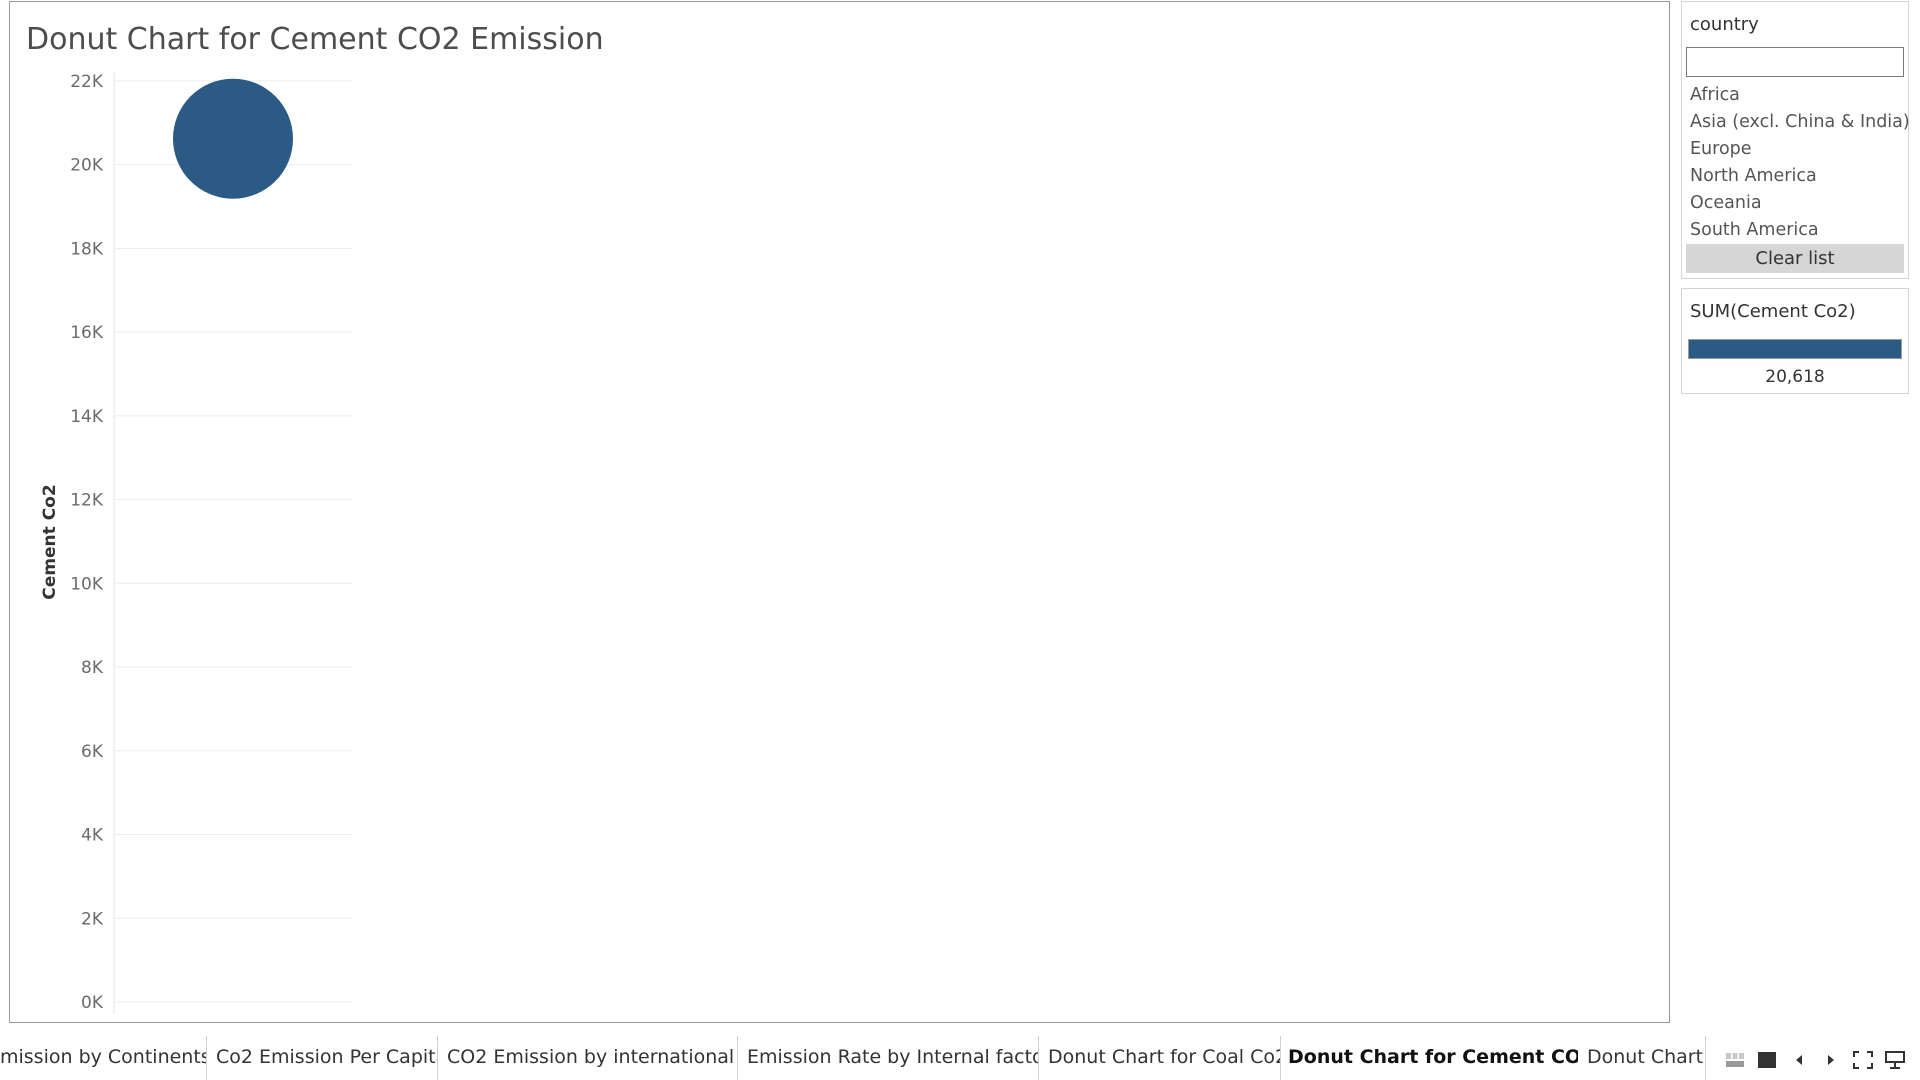 The image size is (1920, 1080). What do you see at coordinates (50, 541) in the screenshot?
I see `y-axis-label: Cement Co2` at bounding box center [50, 541].